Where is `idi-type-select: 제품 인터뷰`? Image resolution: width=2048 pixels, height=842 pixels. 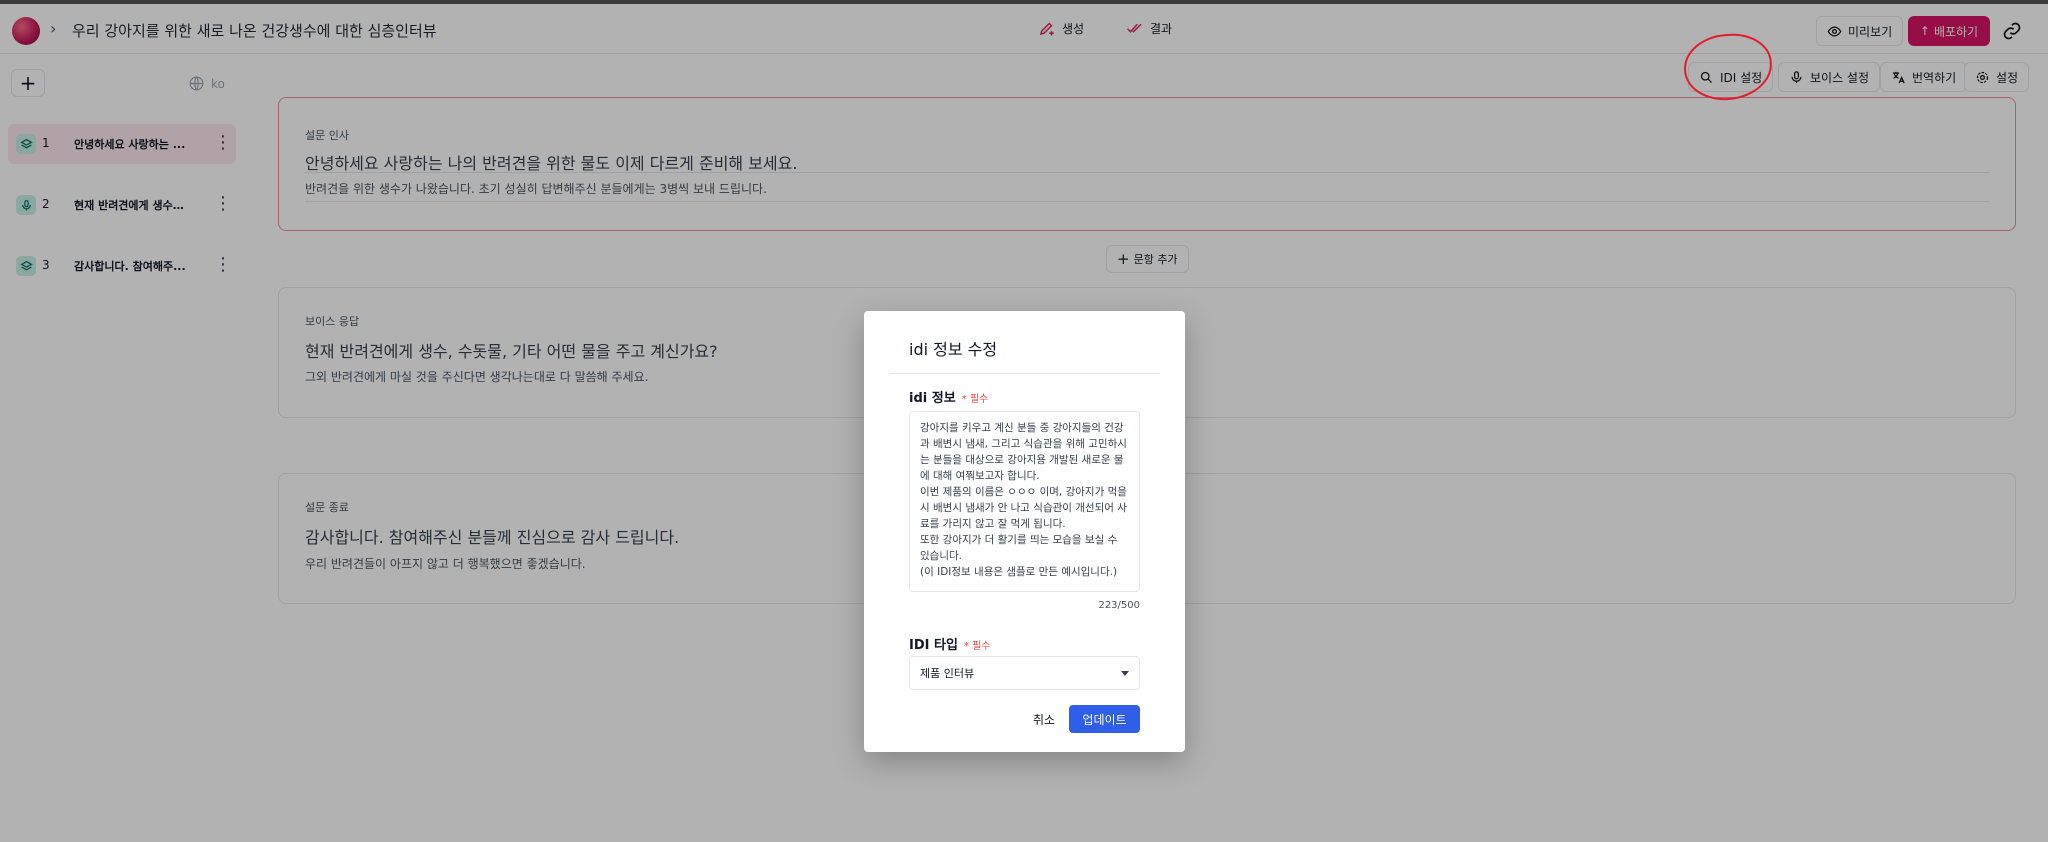
idi-type-select: 제품 인터뷰 is located at coordinates (1024, 673).